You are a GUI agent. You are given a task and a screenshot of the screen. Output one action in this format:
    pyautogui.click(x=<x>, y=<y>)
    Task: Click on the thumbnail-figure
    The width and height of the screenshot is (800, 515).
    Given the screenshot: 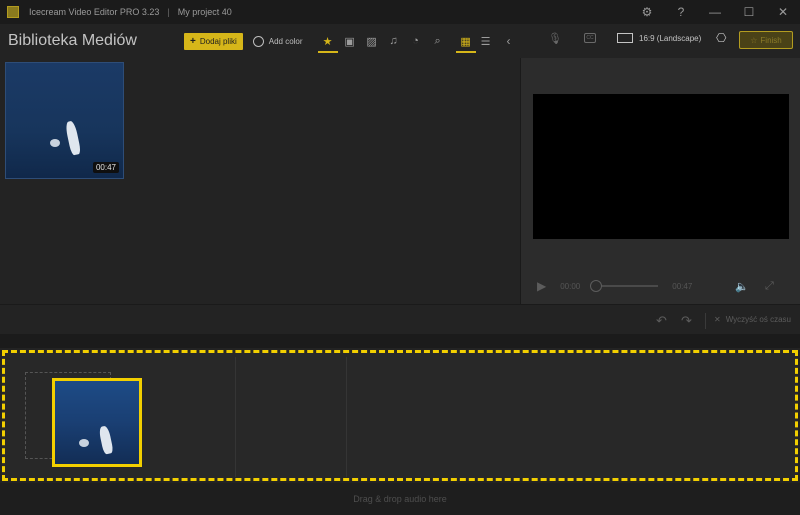 What is the action you would take?
    pyautogui.click(x=73, y=138)
    